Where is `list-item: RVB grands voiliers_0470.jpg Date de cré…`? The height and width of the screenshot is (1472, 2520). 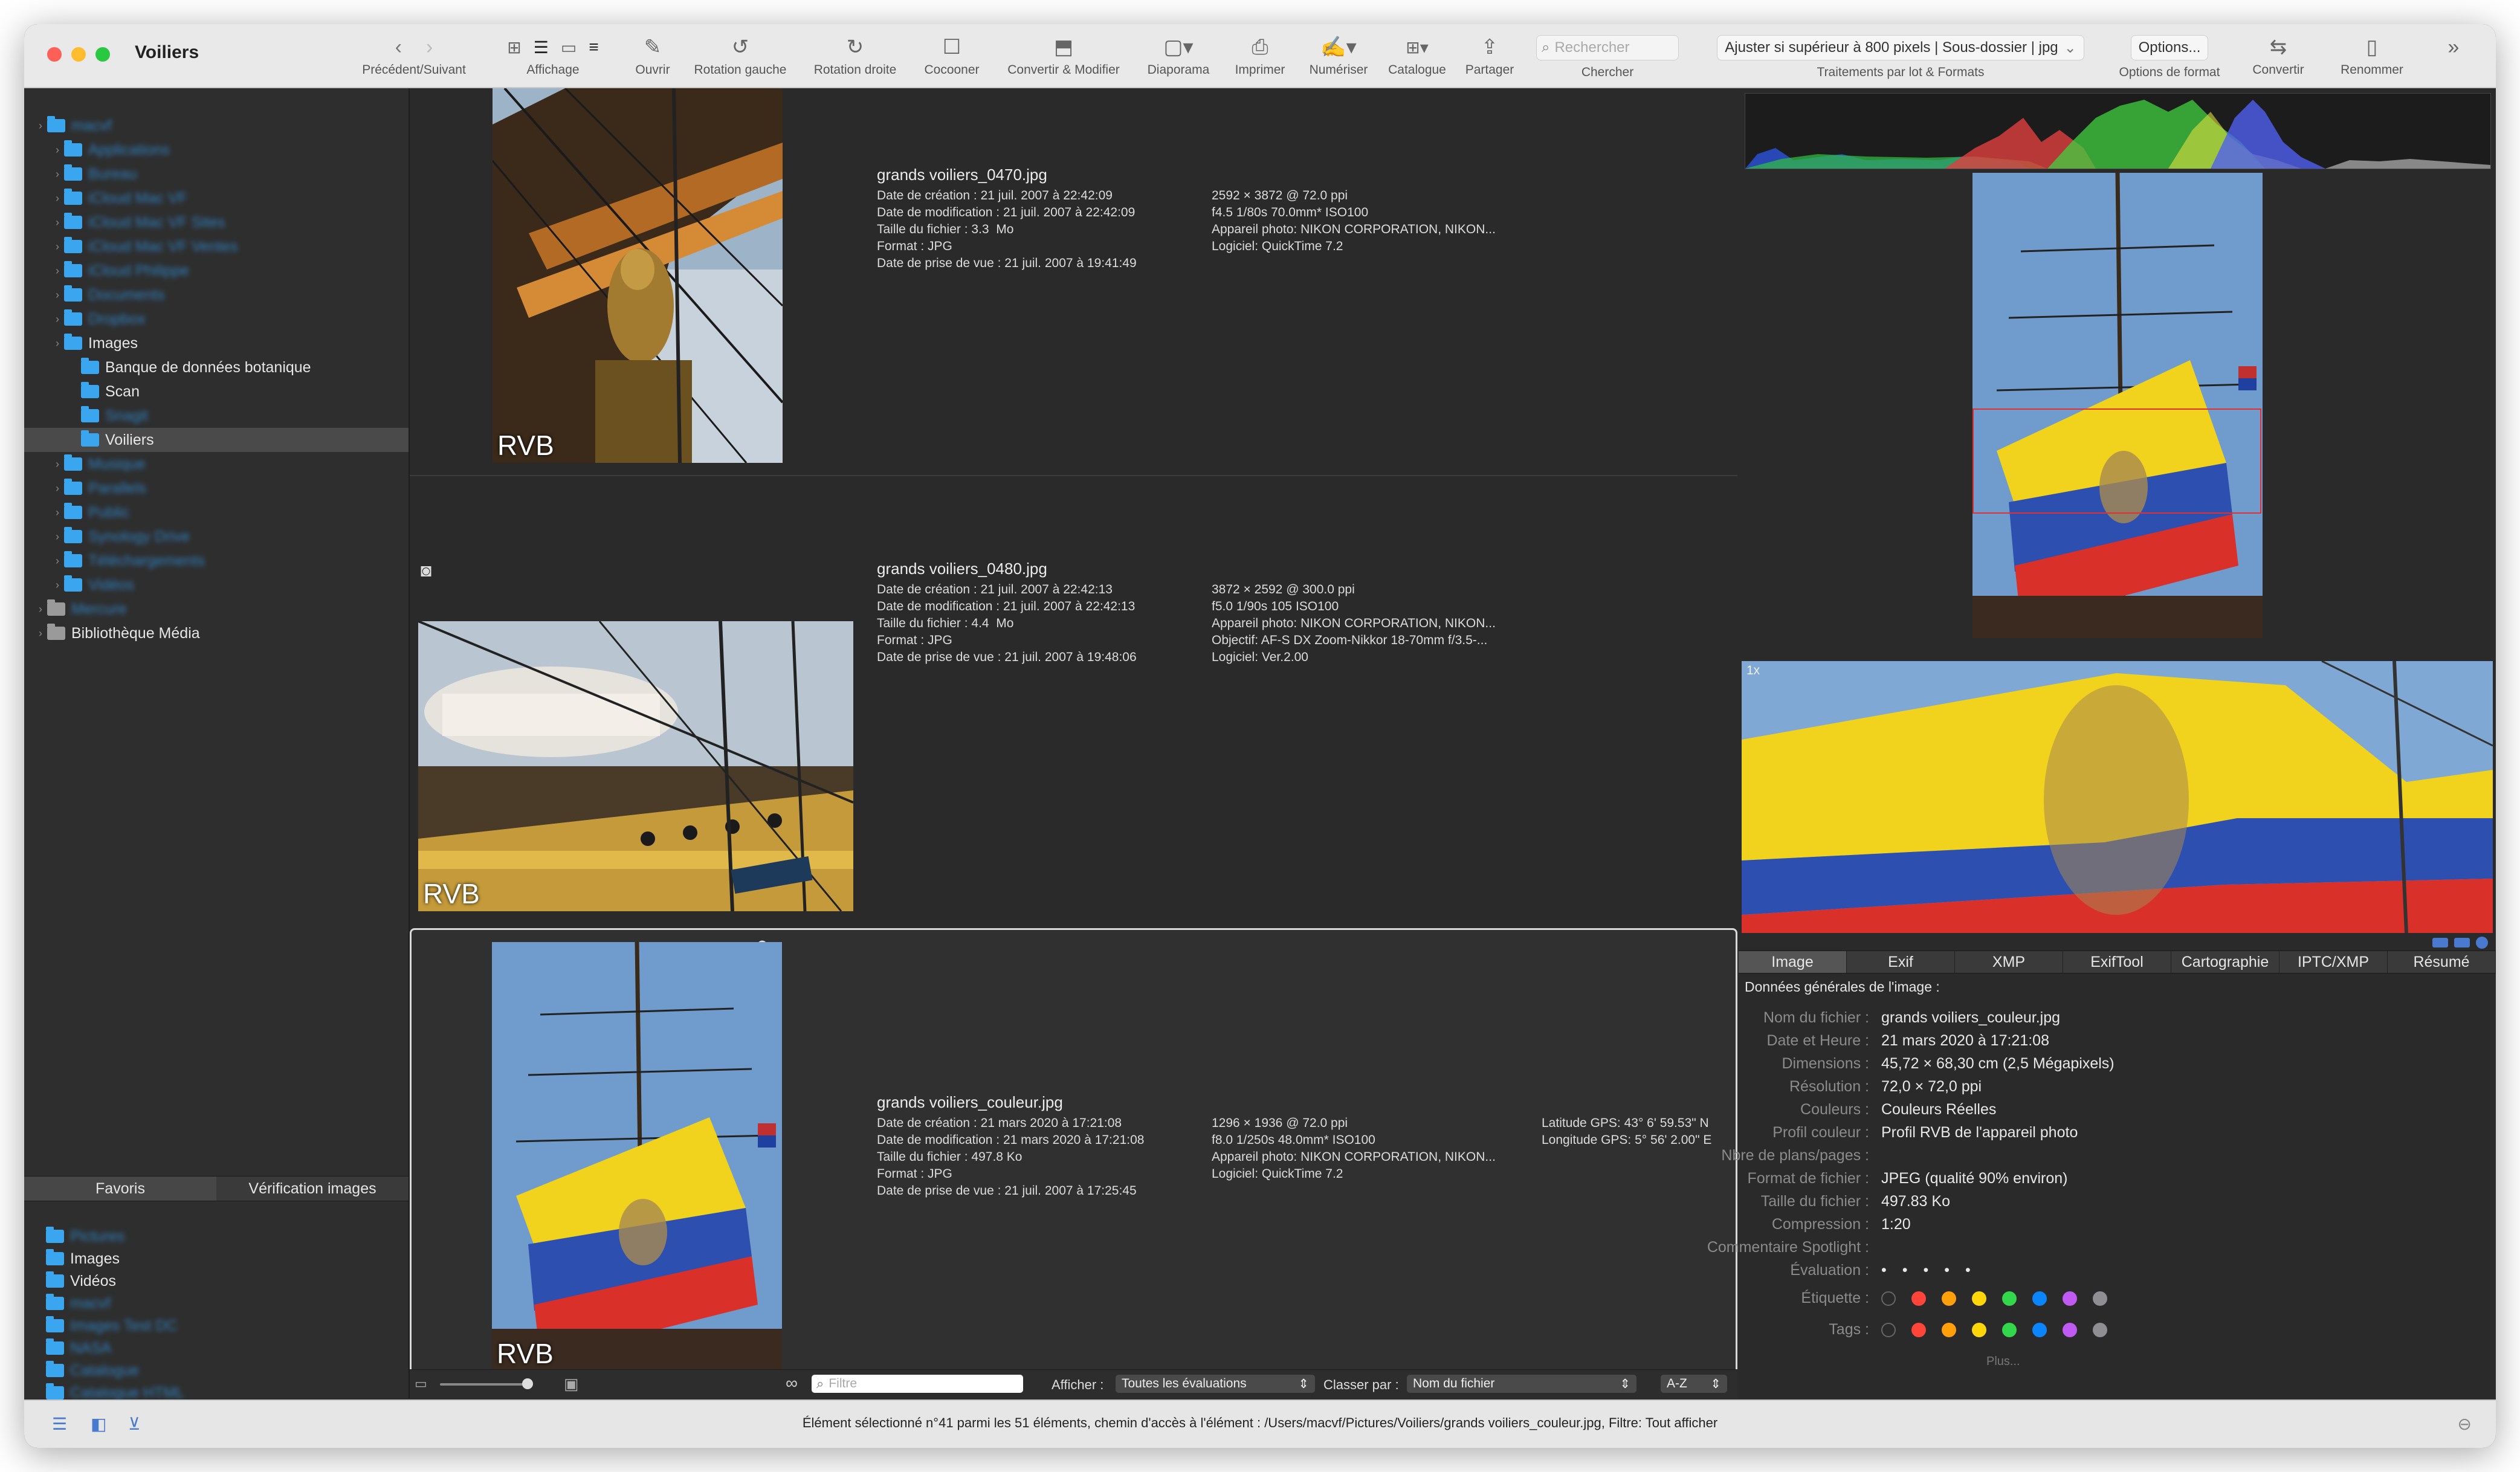
list-item: RVB grands voiliers_0470.jpg Date de cré… is located at coordinates (1073, 278).